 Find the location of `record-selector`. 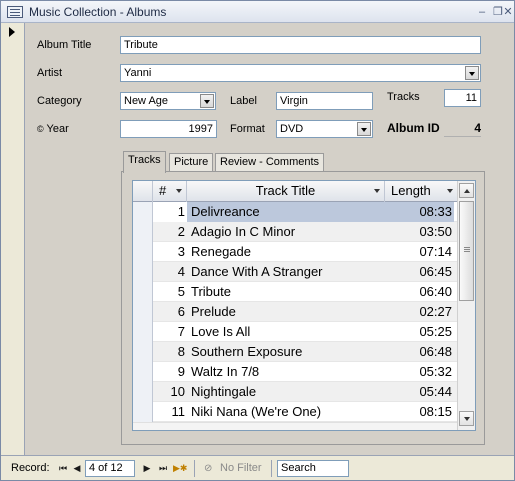

record-selector is located at coordinates (13, 239).